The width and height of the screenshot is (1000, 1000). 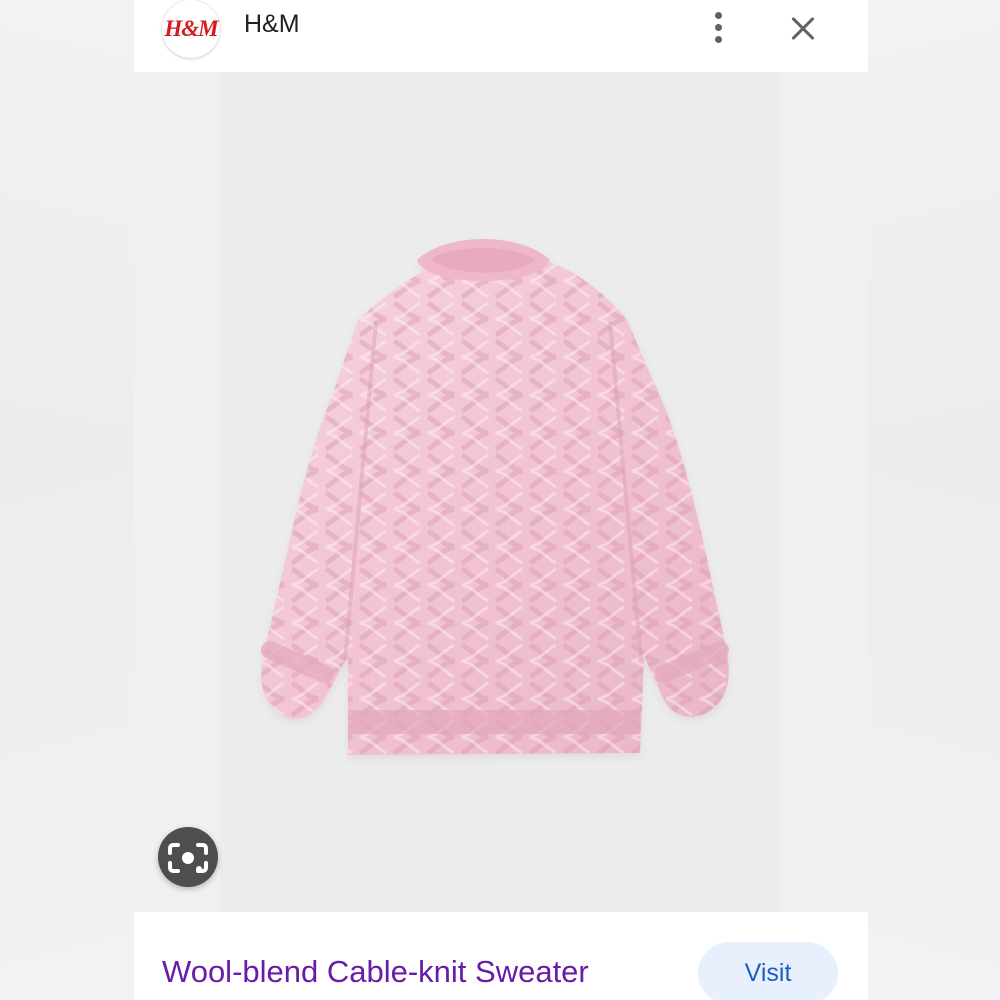 What do you see at coordinates (768, 971) in the screenshot?
I see `visit-button: Visit` at bounding box center [768, 971].